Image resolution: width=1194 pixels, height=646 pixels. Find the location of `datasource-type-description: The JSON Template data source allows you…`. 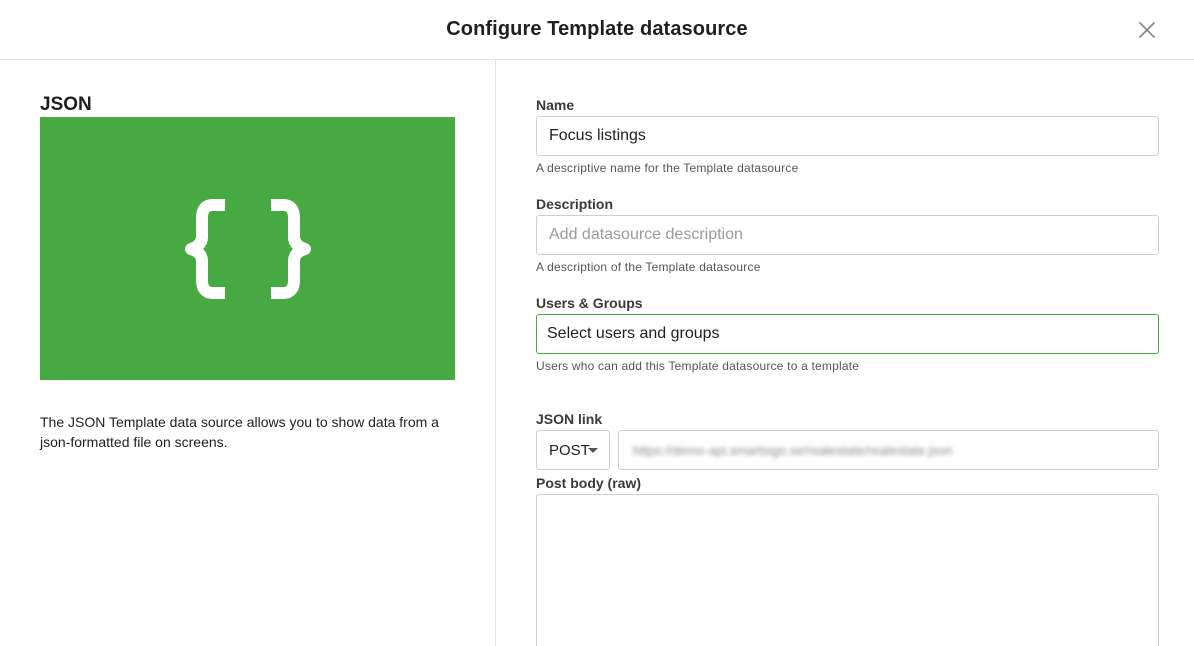

datasource-type-description: The JSON Template data source allows you… is located at coordinates (239, 432).